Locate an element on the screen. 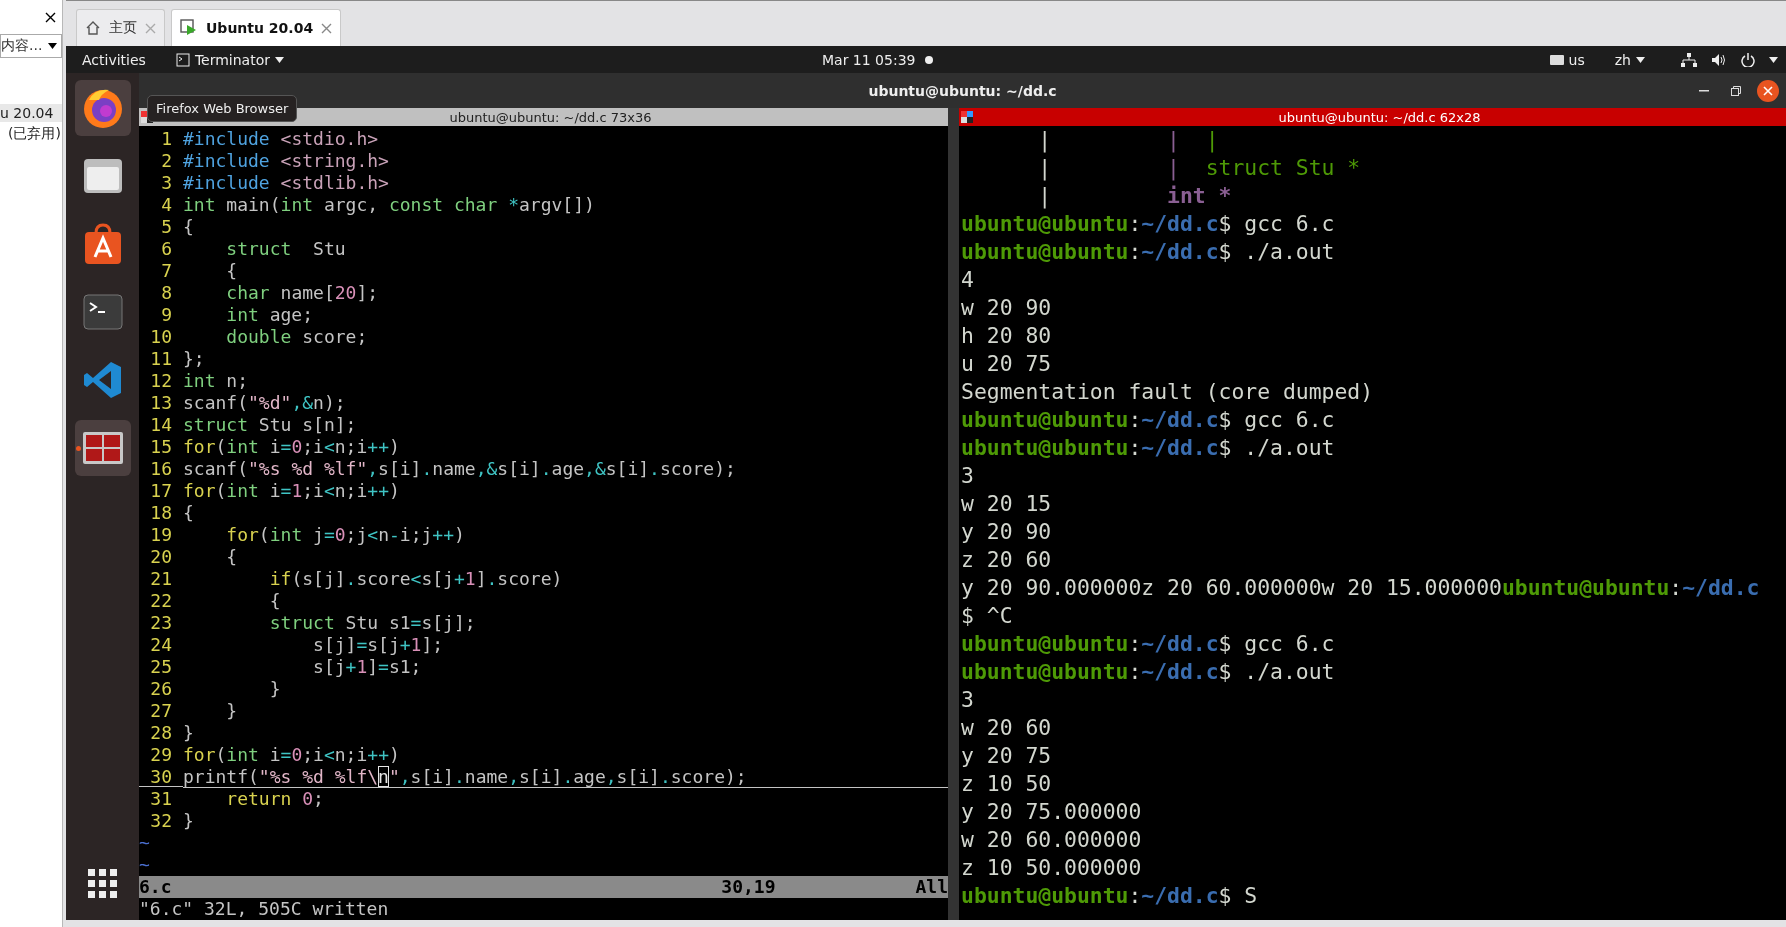  line-number: 32 is located at coordinates (161, 821).